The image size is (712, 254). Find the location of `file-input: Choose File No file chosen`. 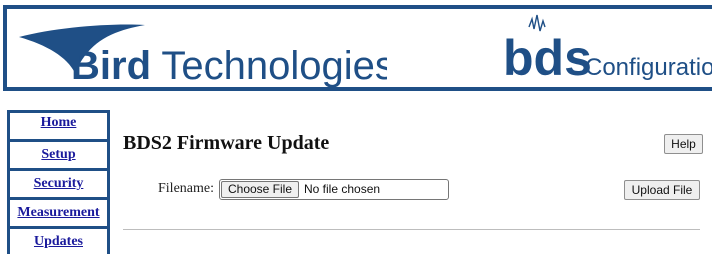

file-input: Choose File No file chosen is located at coordinates (334, 189).